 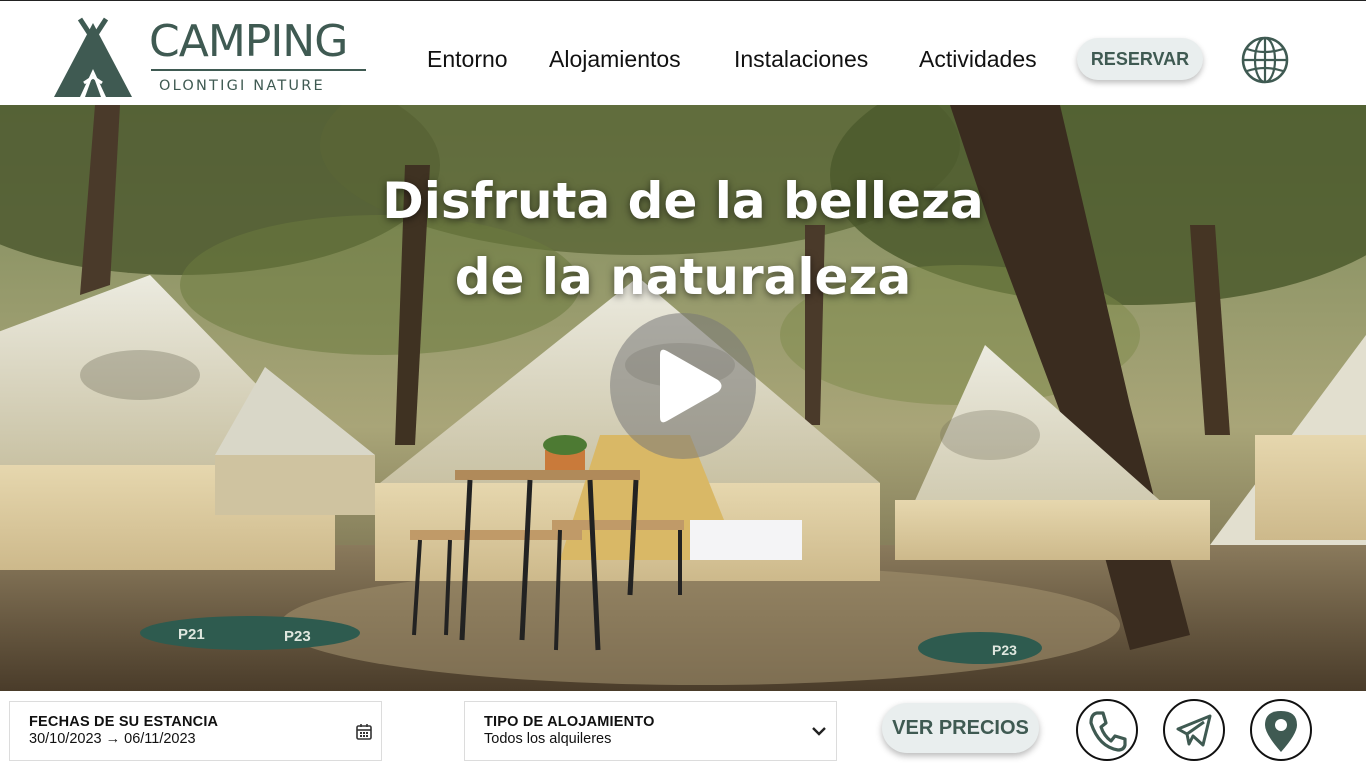 I want to click on location-button, so click(x=1281, y=730).